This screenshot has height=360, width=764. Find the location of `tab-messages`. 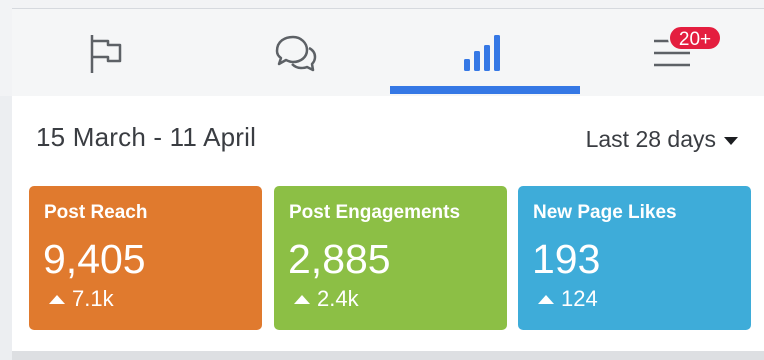

tab-messages is located at coordinates (295, 53).